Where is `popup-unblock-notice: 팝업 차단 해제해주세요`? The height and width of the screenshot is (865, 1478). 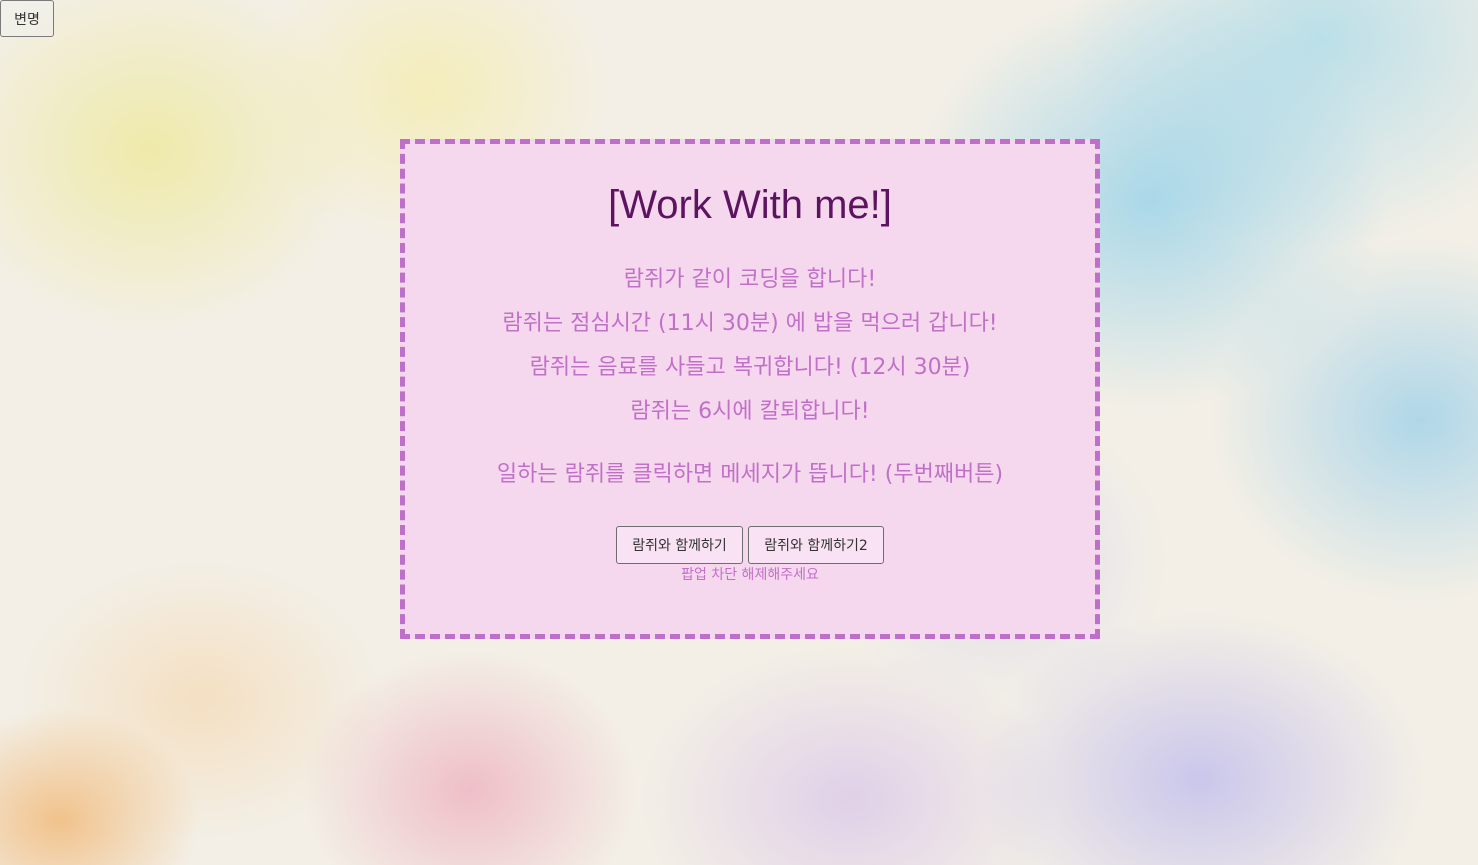 popup-unblock-notice: 팝업 차단 해제해주세요 is located at coordinates (750, 575).